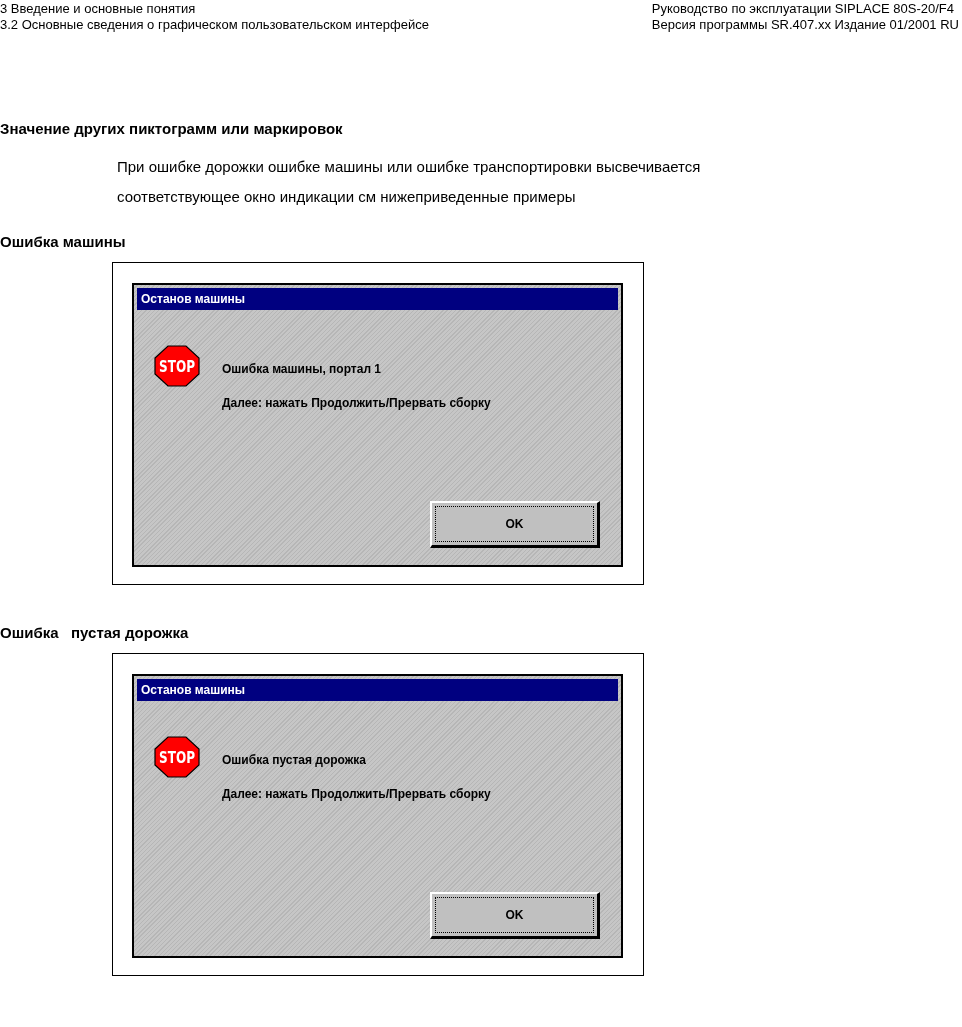  I want to click on paragraph-line: соответствующее окно индикации см нижеприведенные примеры, so click(347, 197).